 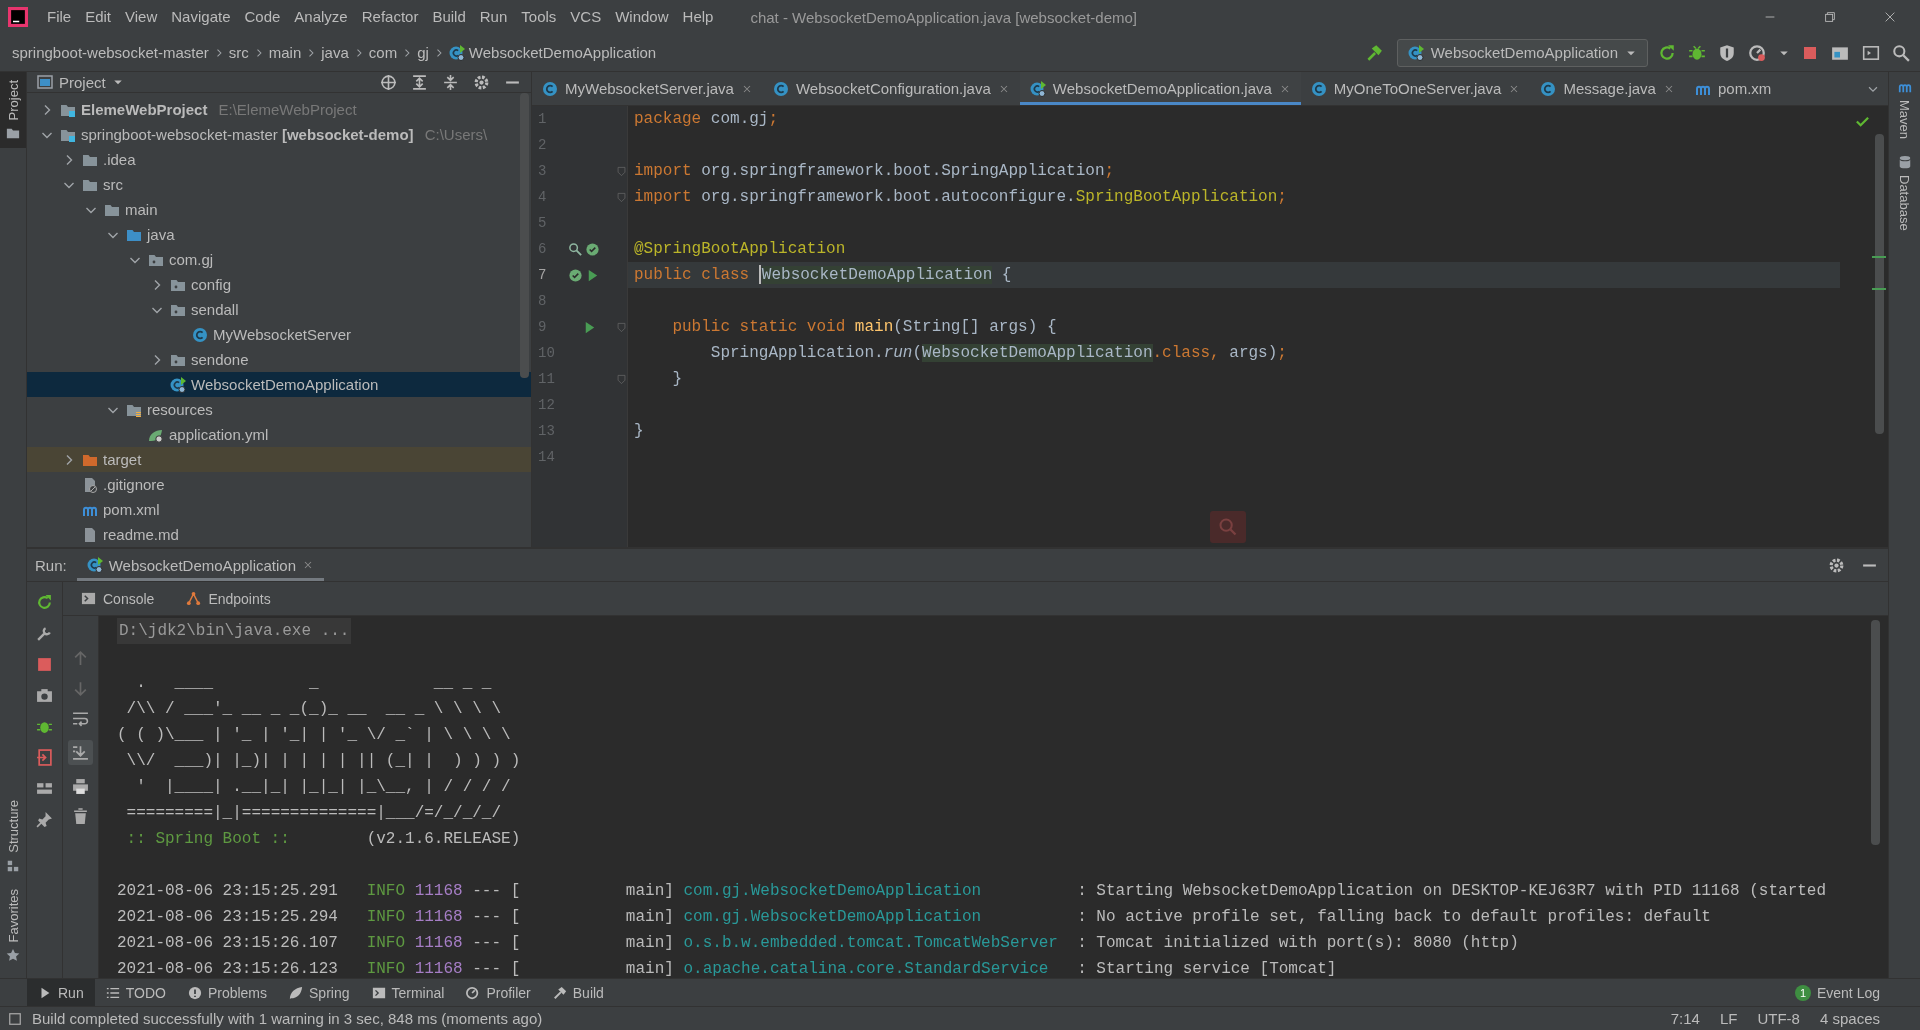 What do you see at coordinates (44, 819) in the screenshot?
I see `pin-icon` at bounding box center [44, 819].